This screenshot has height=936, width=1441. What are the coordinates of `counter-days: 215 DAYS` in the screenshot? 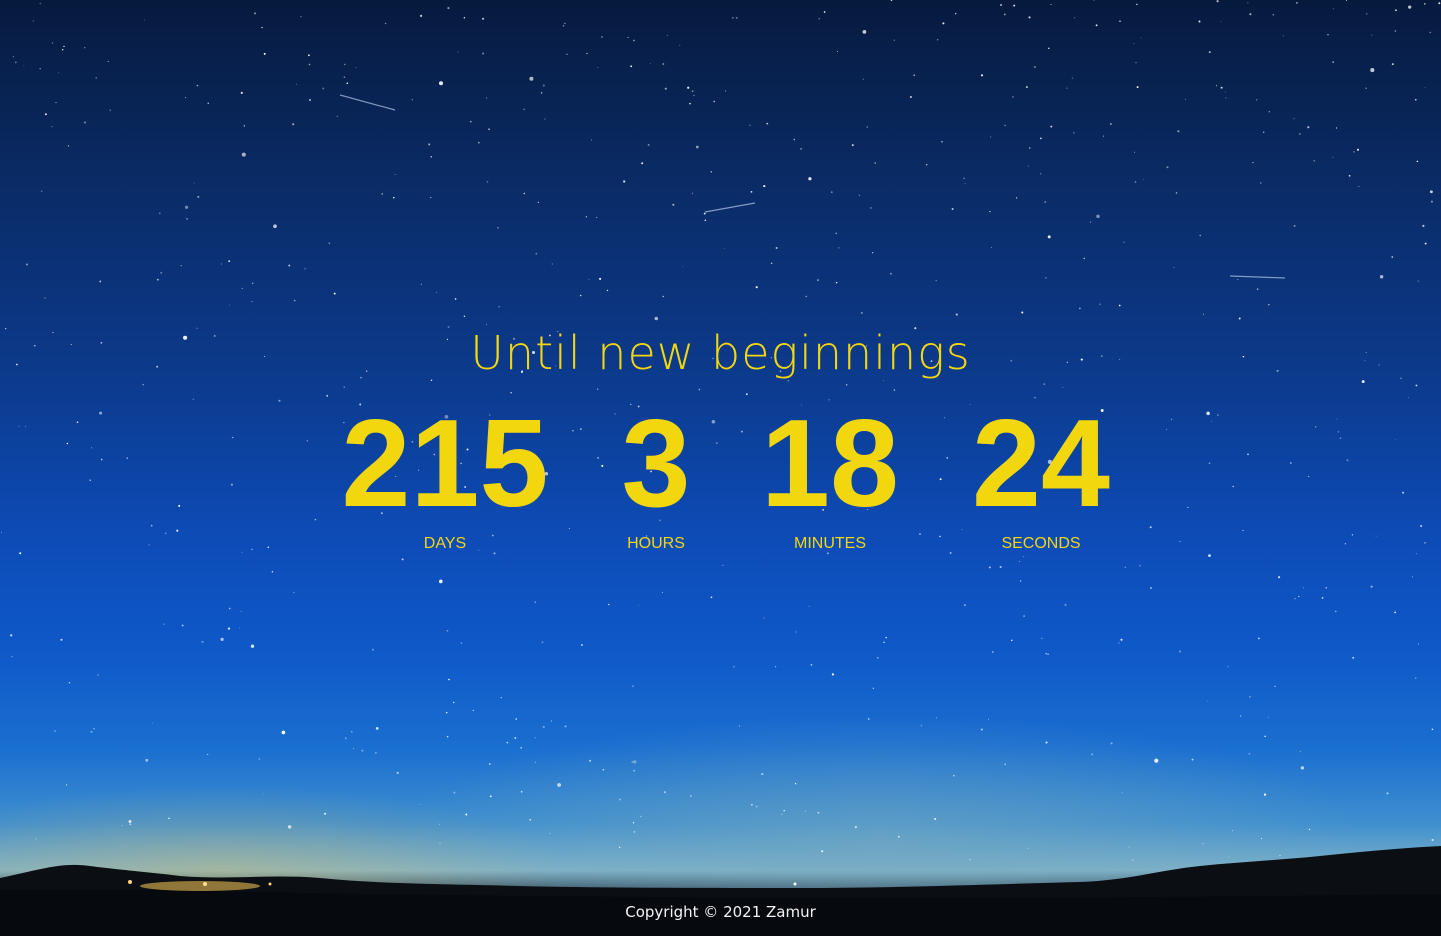 It's located at (445, 474).